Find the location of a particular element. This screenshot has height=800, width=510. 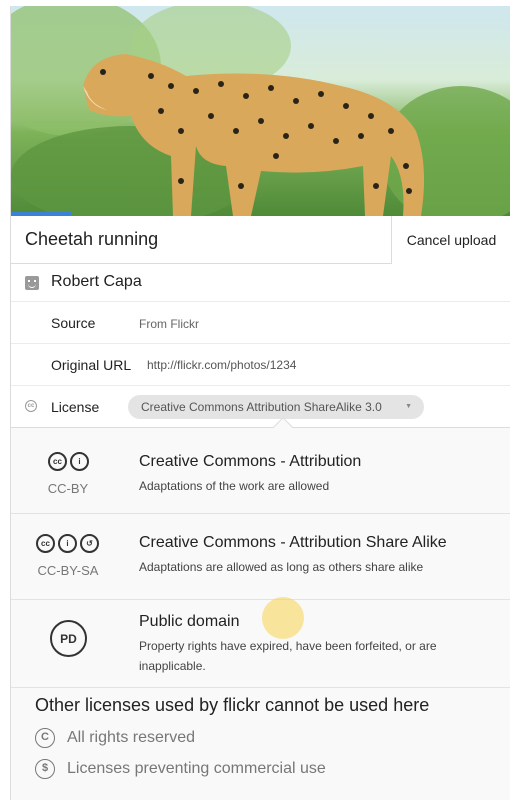

original-url-input is located at coordinates (317, 365).